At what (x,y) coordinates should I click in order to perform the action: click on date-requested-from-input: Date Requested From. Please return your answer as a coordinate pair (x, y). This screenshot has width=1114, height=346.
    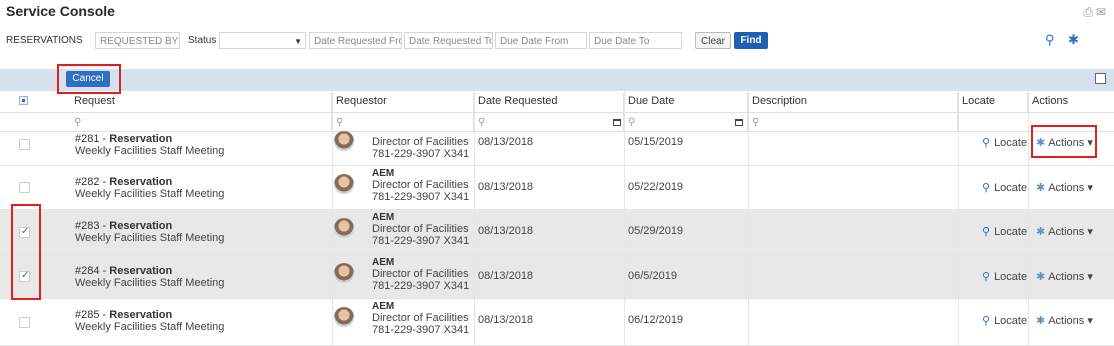
    Looking at the image, I should click on (355, 40).